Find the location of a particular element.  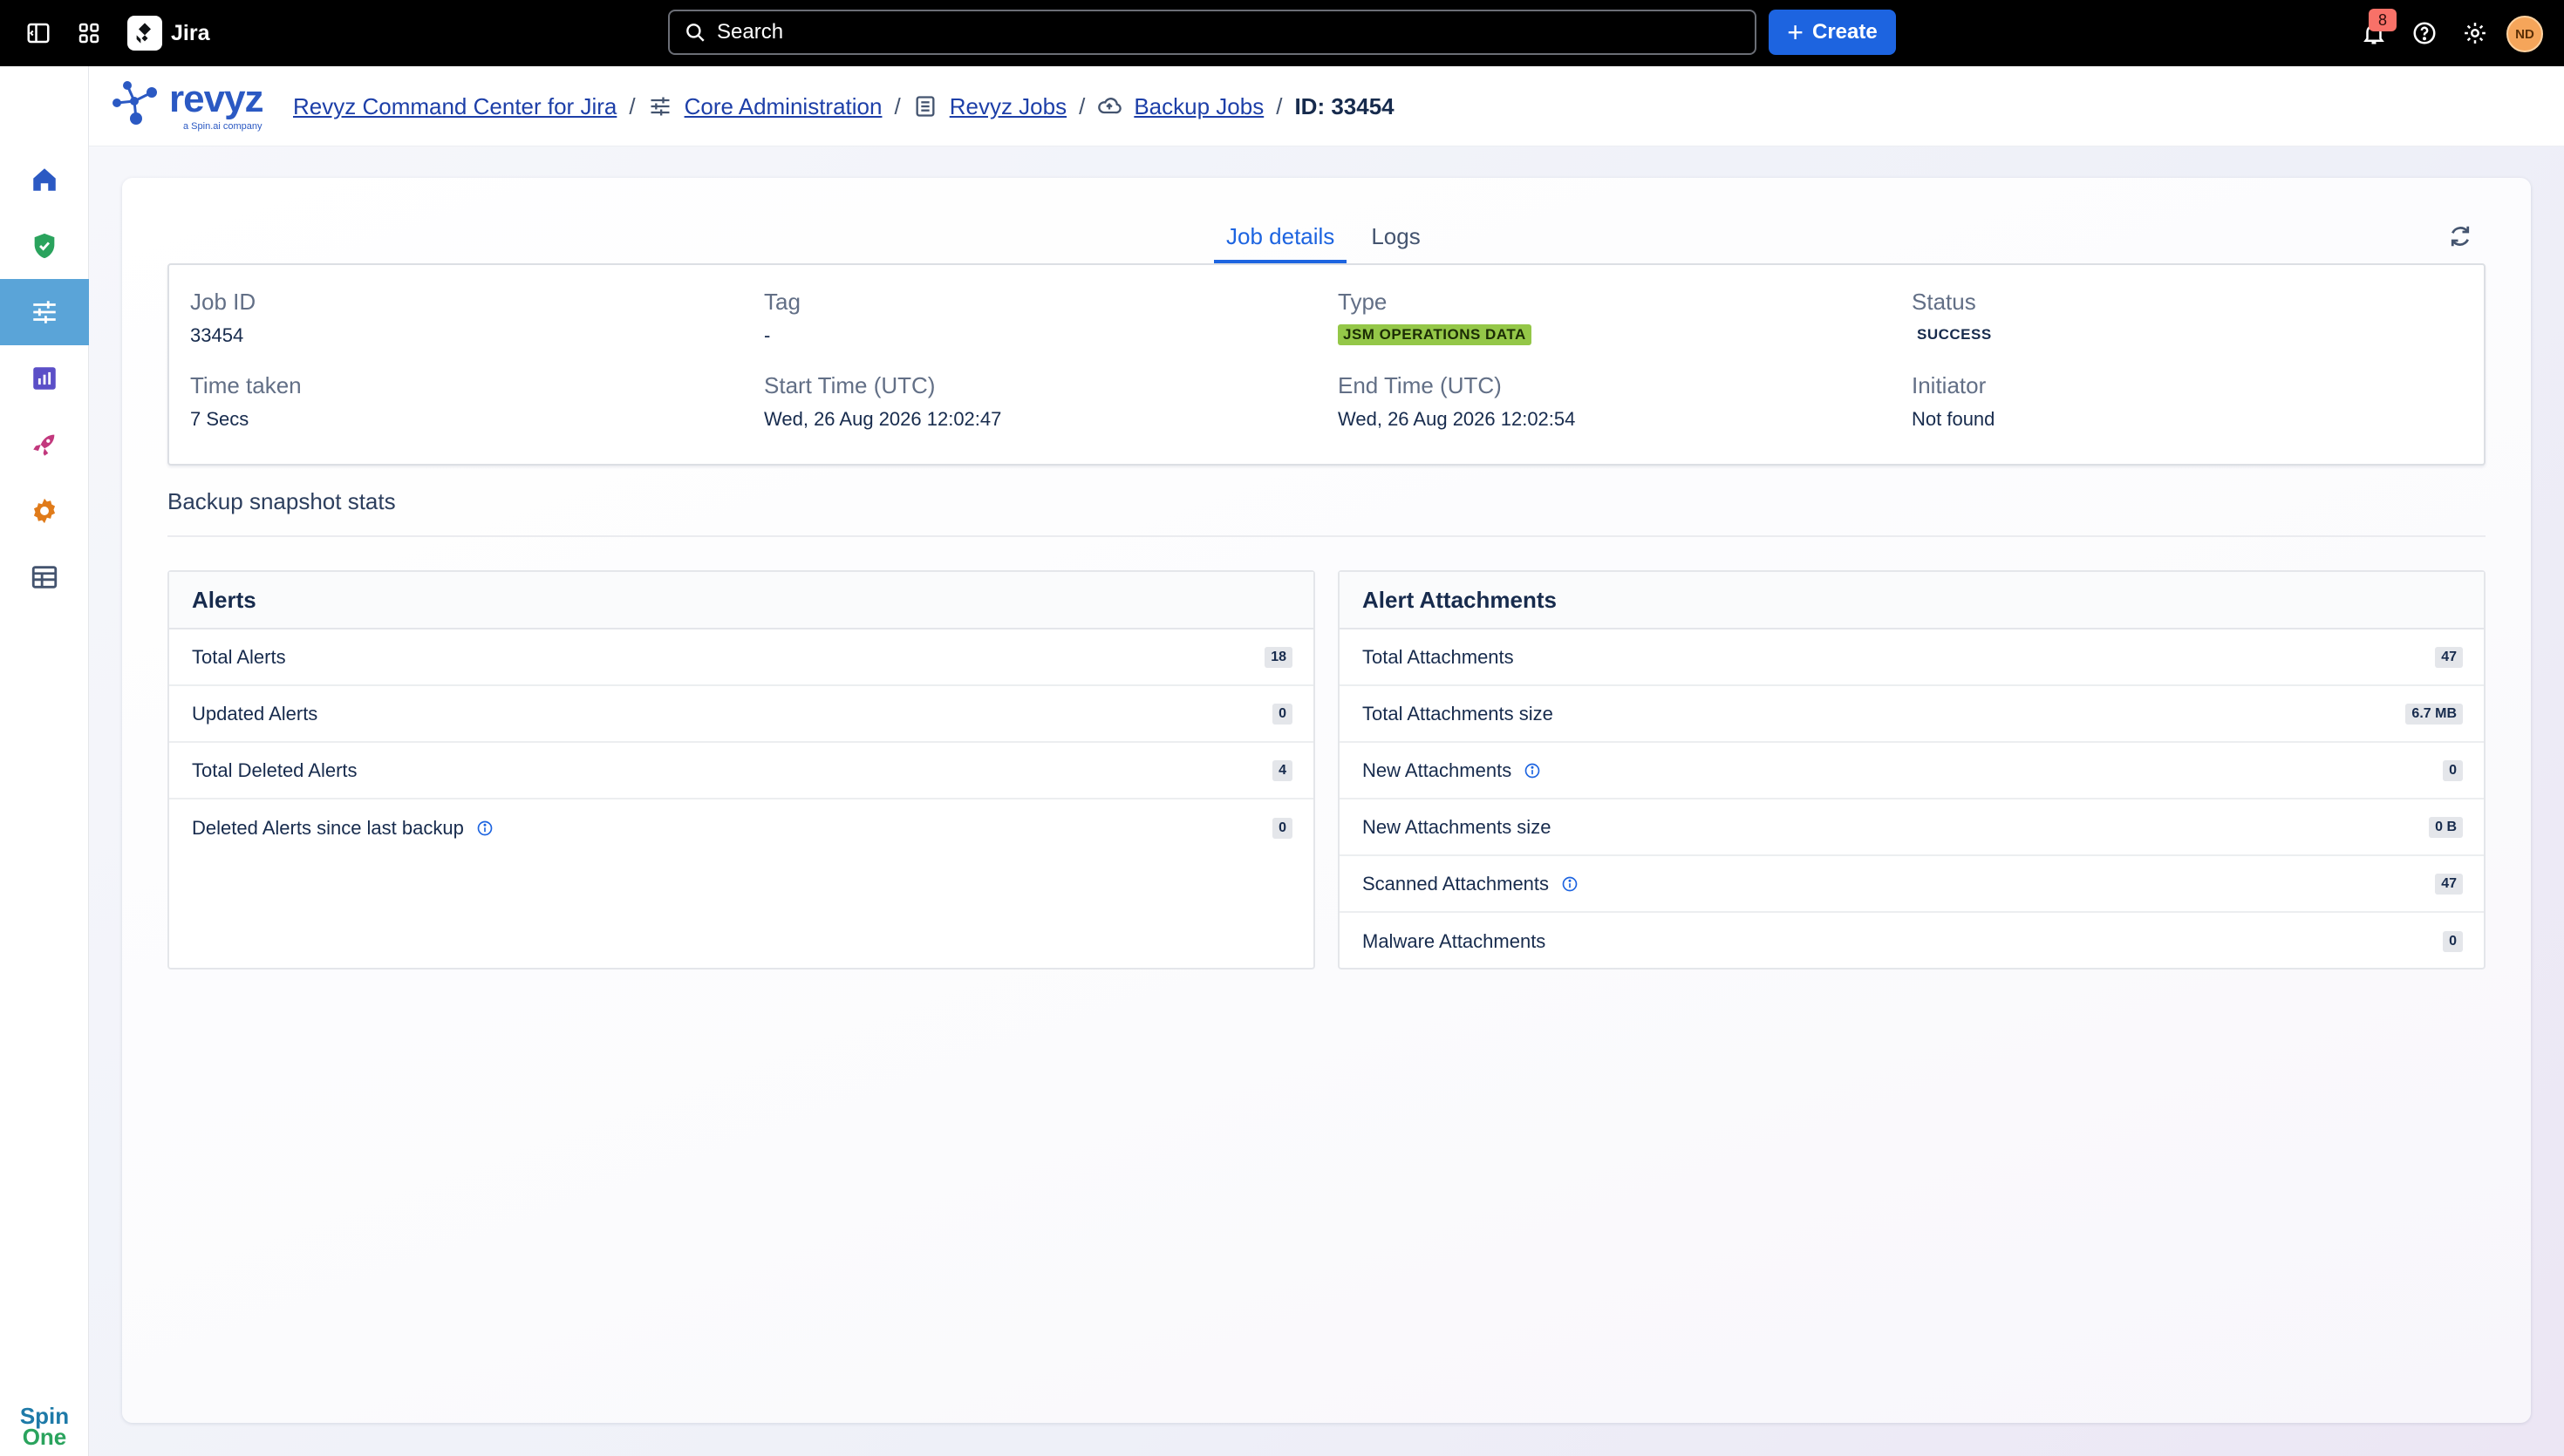

count-badge: 4 is located at coordinates (1282, 770).